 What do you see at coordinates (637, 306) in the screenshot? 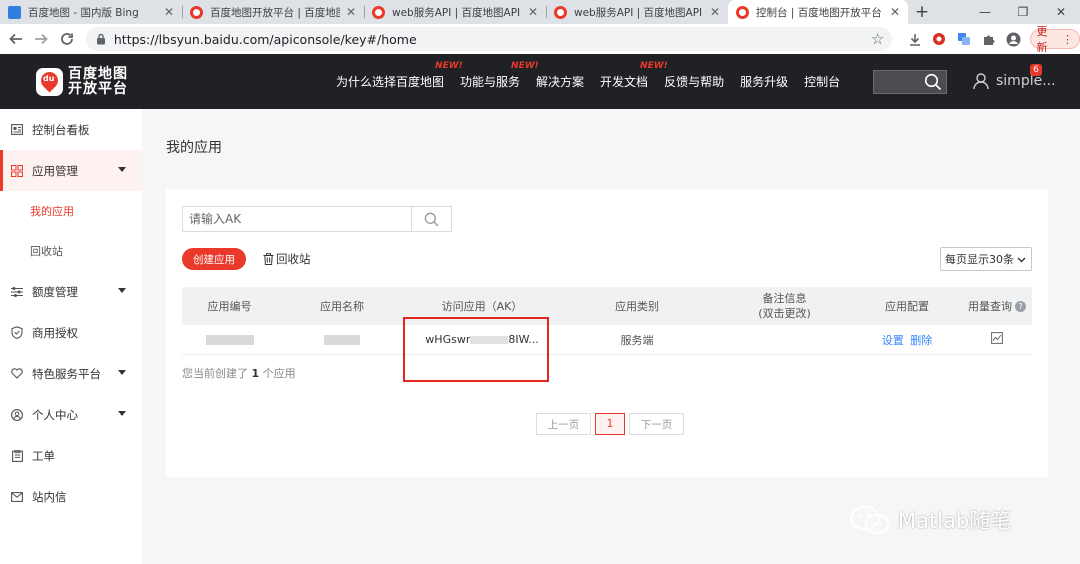
I see `column-header: 应用类别` at bounding box center [637, 306].